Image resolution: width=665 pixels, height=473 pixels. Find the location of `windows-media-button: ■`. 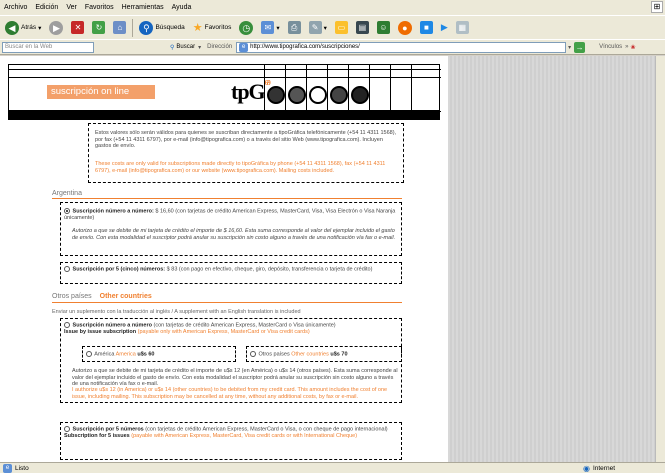

windows-media-button: ■ is located at coordinates (426, 28).